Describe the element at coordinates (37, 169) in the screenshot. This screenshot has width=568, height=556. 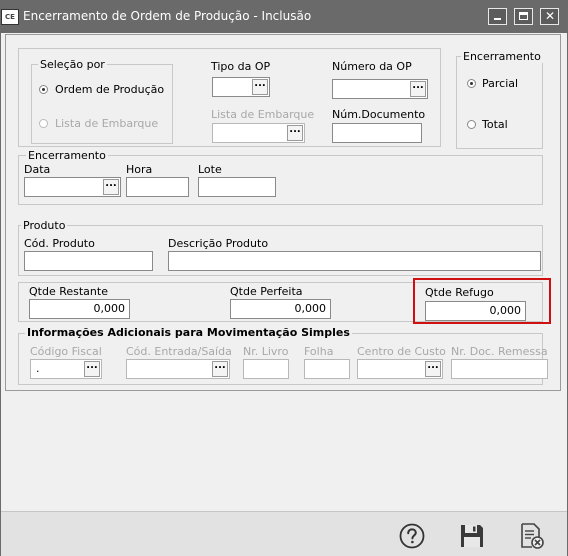
I see `data-label: Data` at that location.